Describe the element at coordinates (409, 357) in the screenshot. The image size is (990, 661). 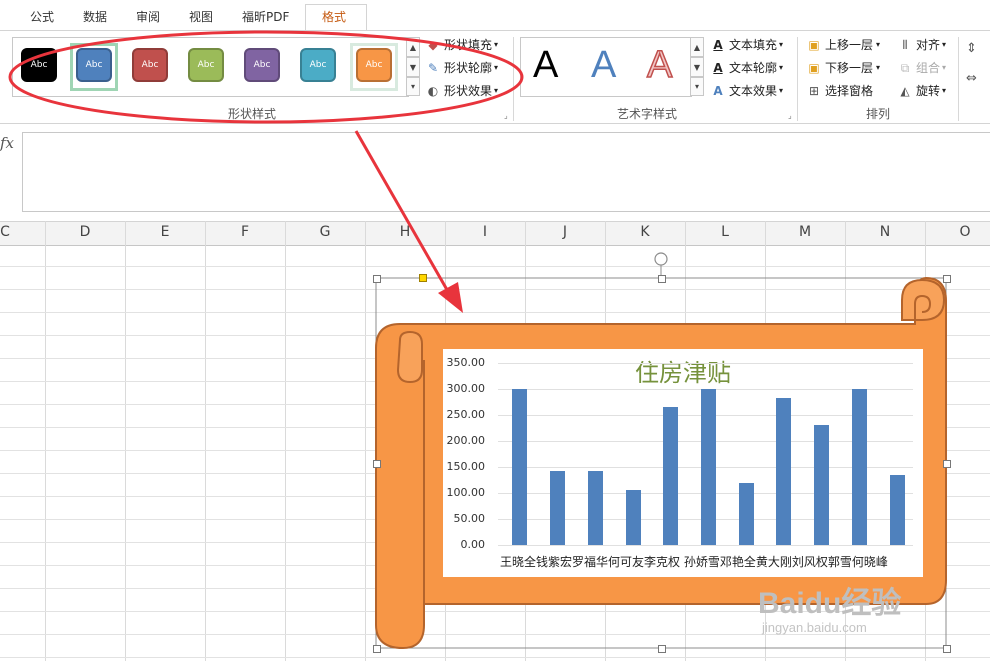
I see `scroll-curl-left` at that location.